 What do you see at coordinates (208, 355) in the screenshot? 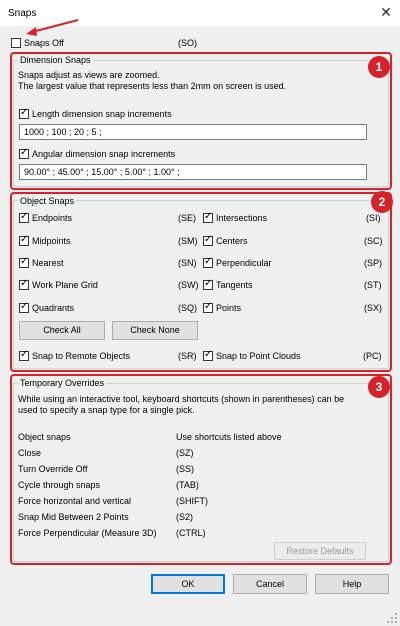
I see `point-clouds-checkbox` at bounding box center [208, 355].